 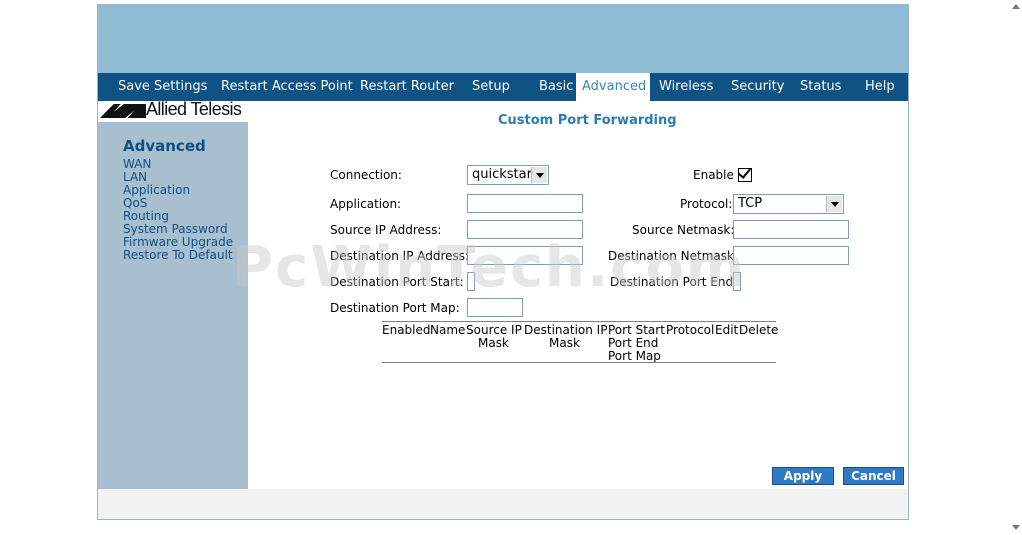 What do you see at coordinates (287, 87) in the screenshot?
I see `nav-restart-access-point: Restart Access Point` at bounding box center [287, 87].